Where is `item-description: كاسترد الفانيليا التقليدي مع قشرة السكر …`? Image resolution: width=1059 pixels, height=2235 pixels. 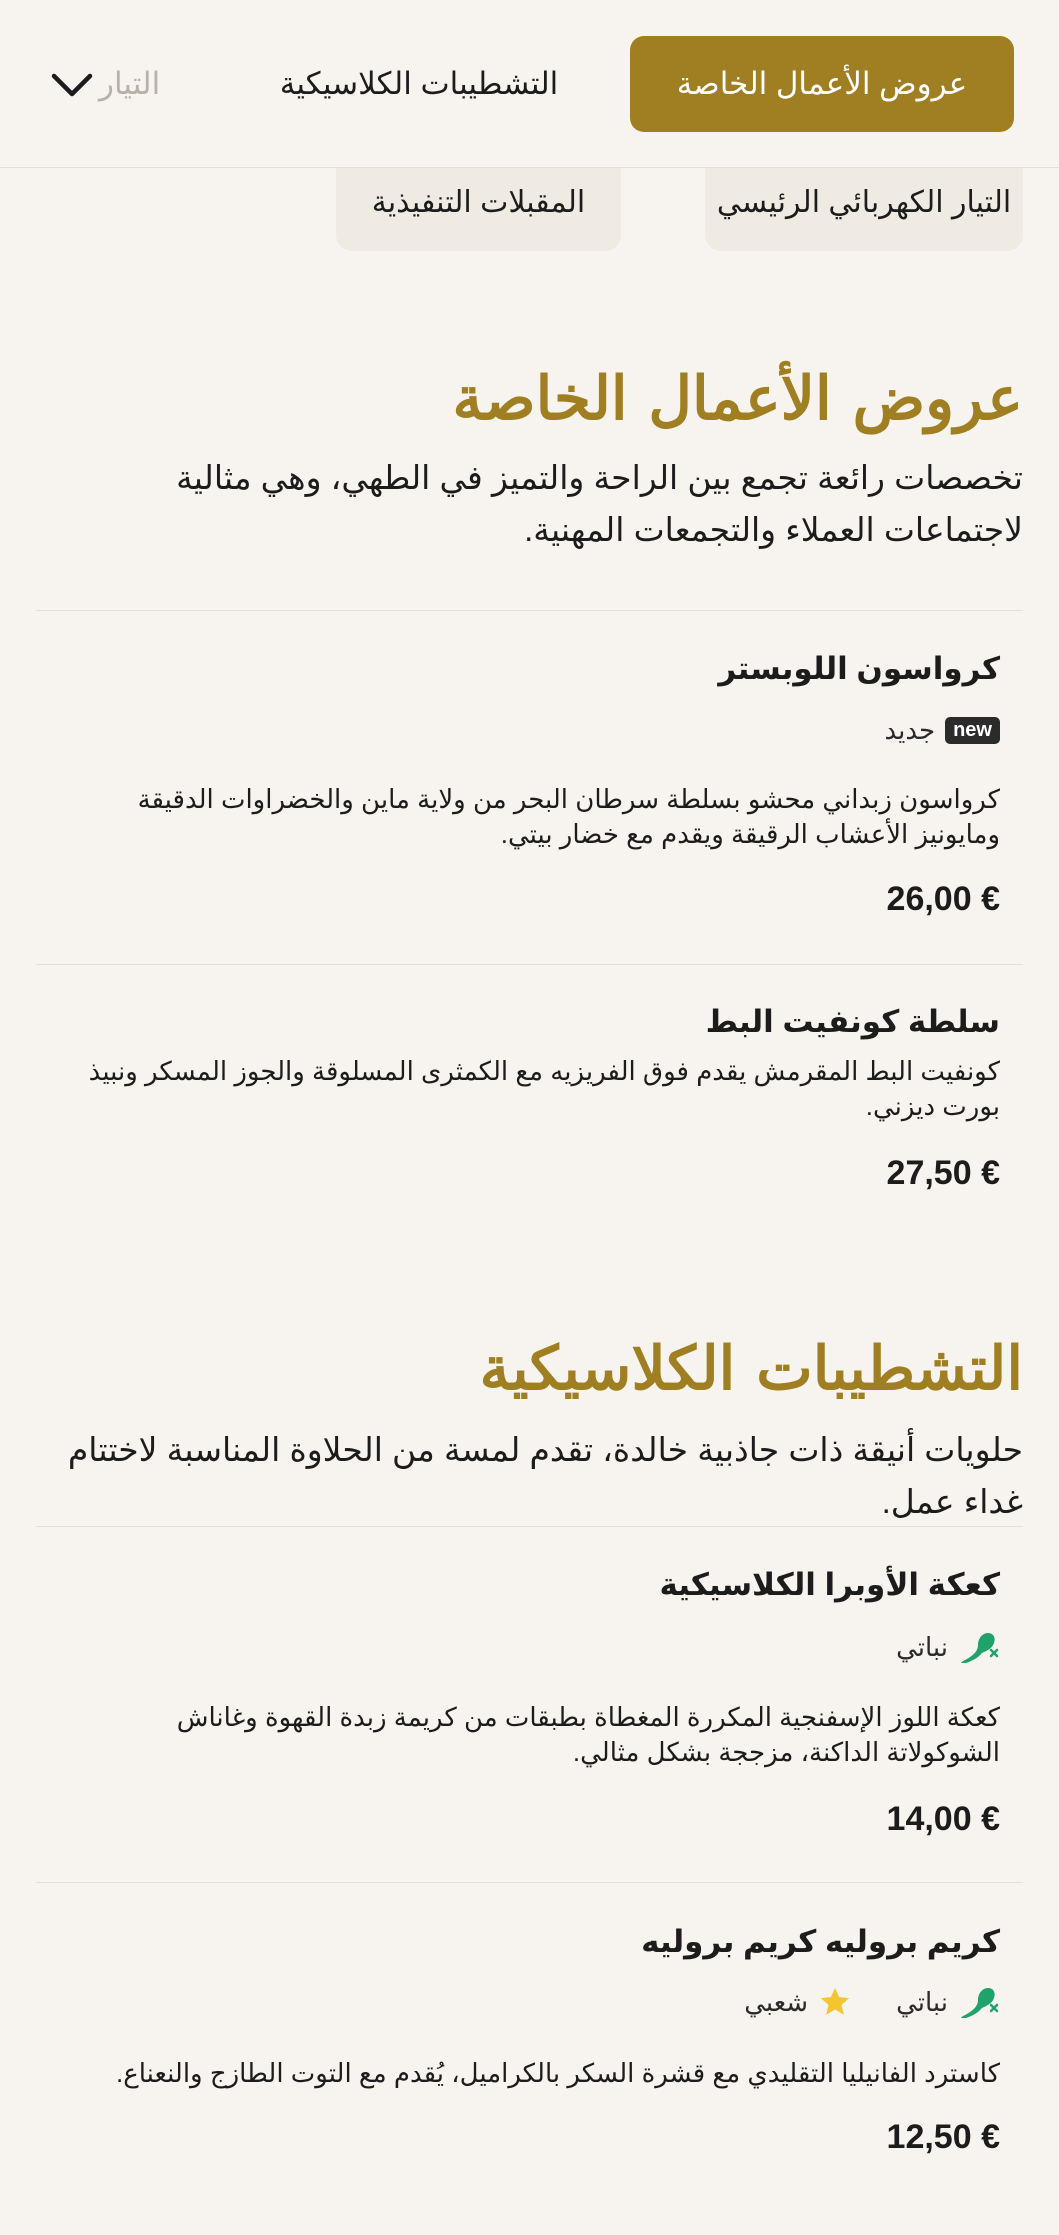
item-description: كاسترد الفانيليا التقليدي مع قشرة السكر … is located at coordinates (558, 2073).